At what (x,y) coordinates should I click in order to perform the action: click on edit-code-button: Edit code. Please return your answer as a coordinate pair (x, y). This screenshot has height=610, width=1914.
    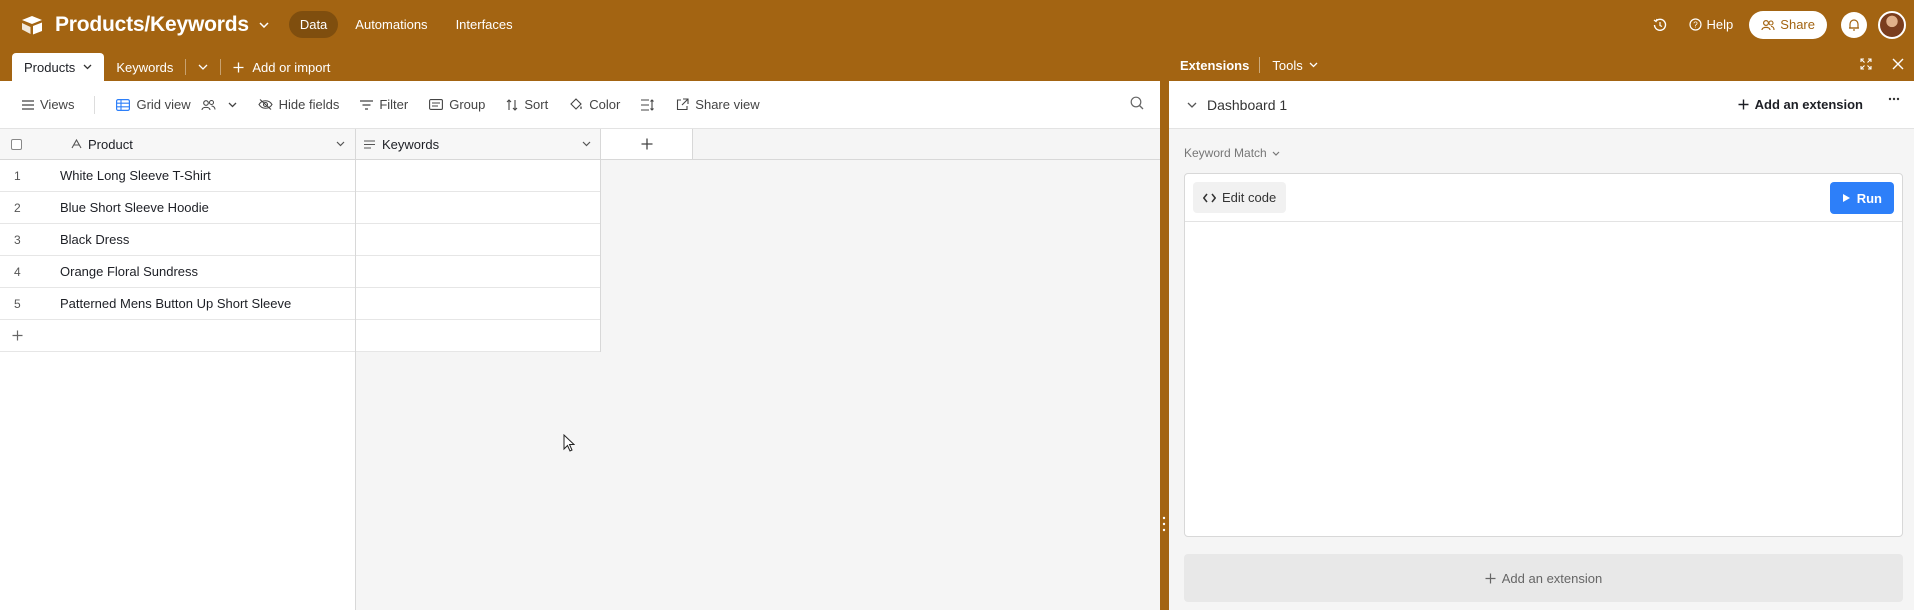
    Looking at the image, I should click on (1240, 197).